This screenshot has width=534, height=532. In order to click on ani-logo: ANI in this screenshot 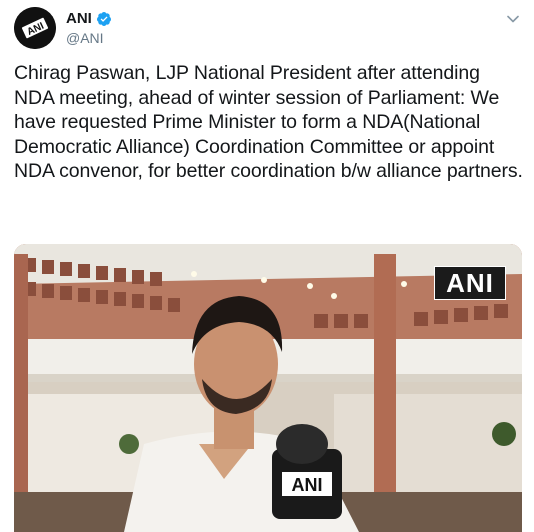, I will do `click(35, 28)`.